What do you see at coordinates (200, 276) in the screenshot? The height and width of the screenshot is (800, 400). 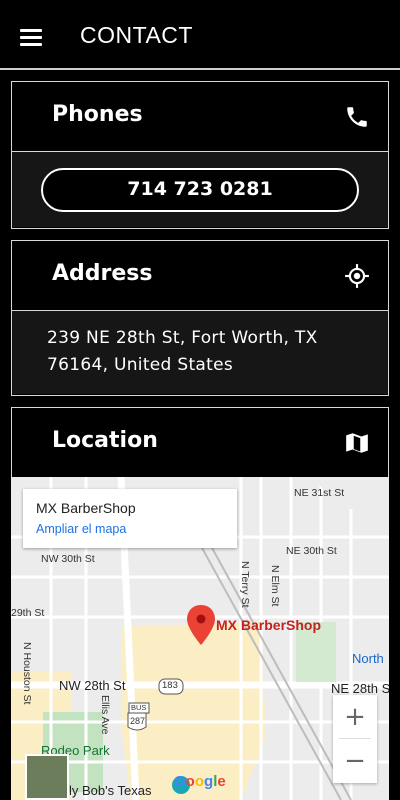 I see `address-card-header: Address` at bounding box center [200, 276].